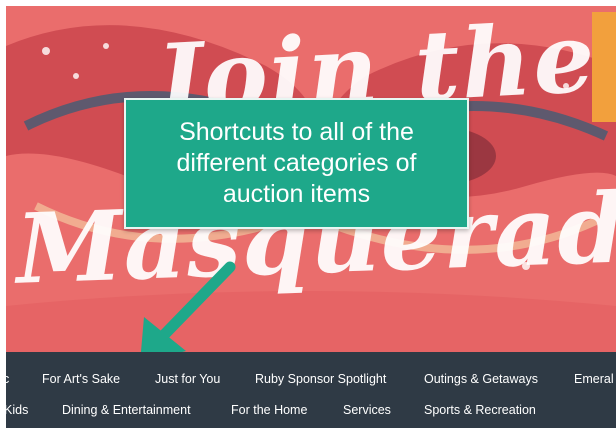  I want to click on category-link-for-the-home: For the Home, so click(269, 410).